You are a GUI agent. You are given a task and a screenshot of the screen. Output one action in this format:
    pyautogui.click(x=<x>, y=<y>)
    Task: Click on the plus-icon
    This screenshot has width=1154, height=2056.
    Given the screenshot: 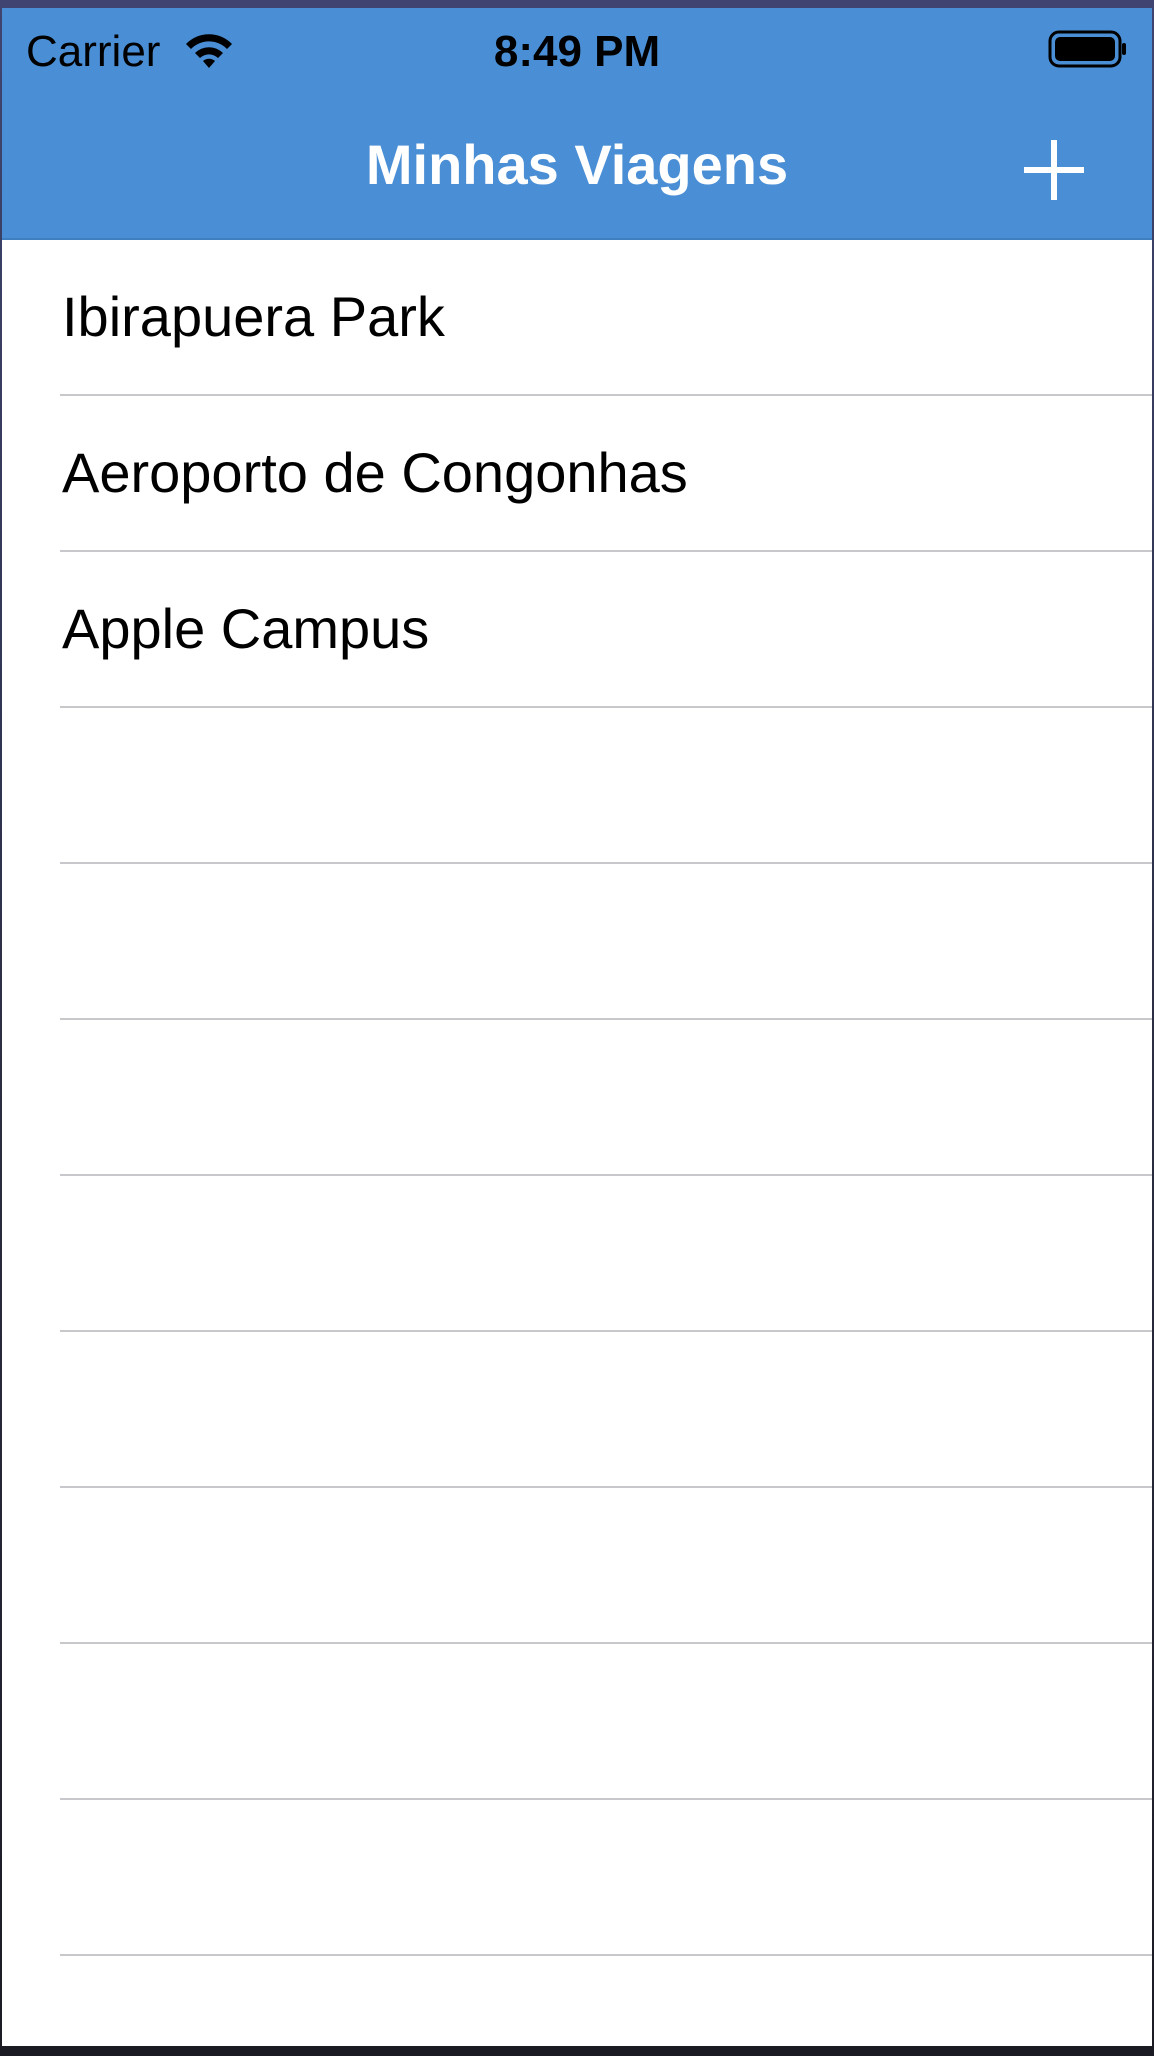 What is the action you would take?
    pyautogui.click(x=1054, y=170)
    